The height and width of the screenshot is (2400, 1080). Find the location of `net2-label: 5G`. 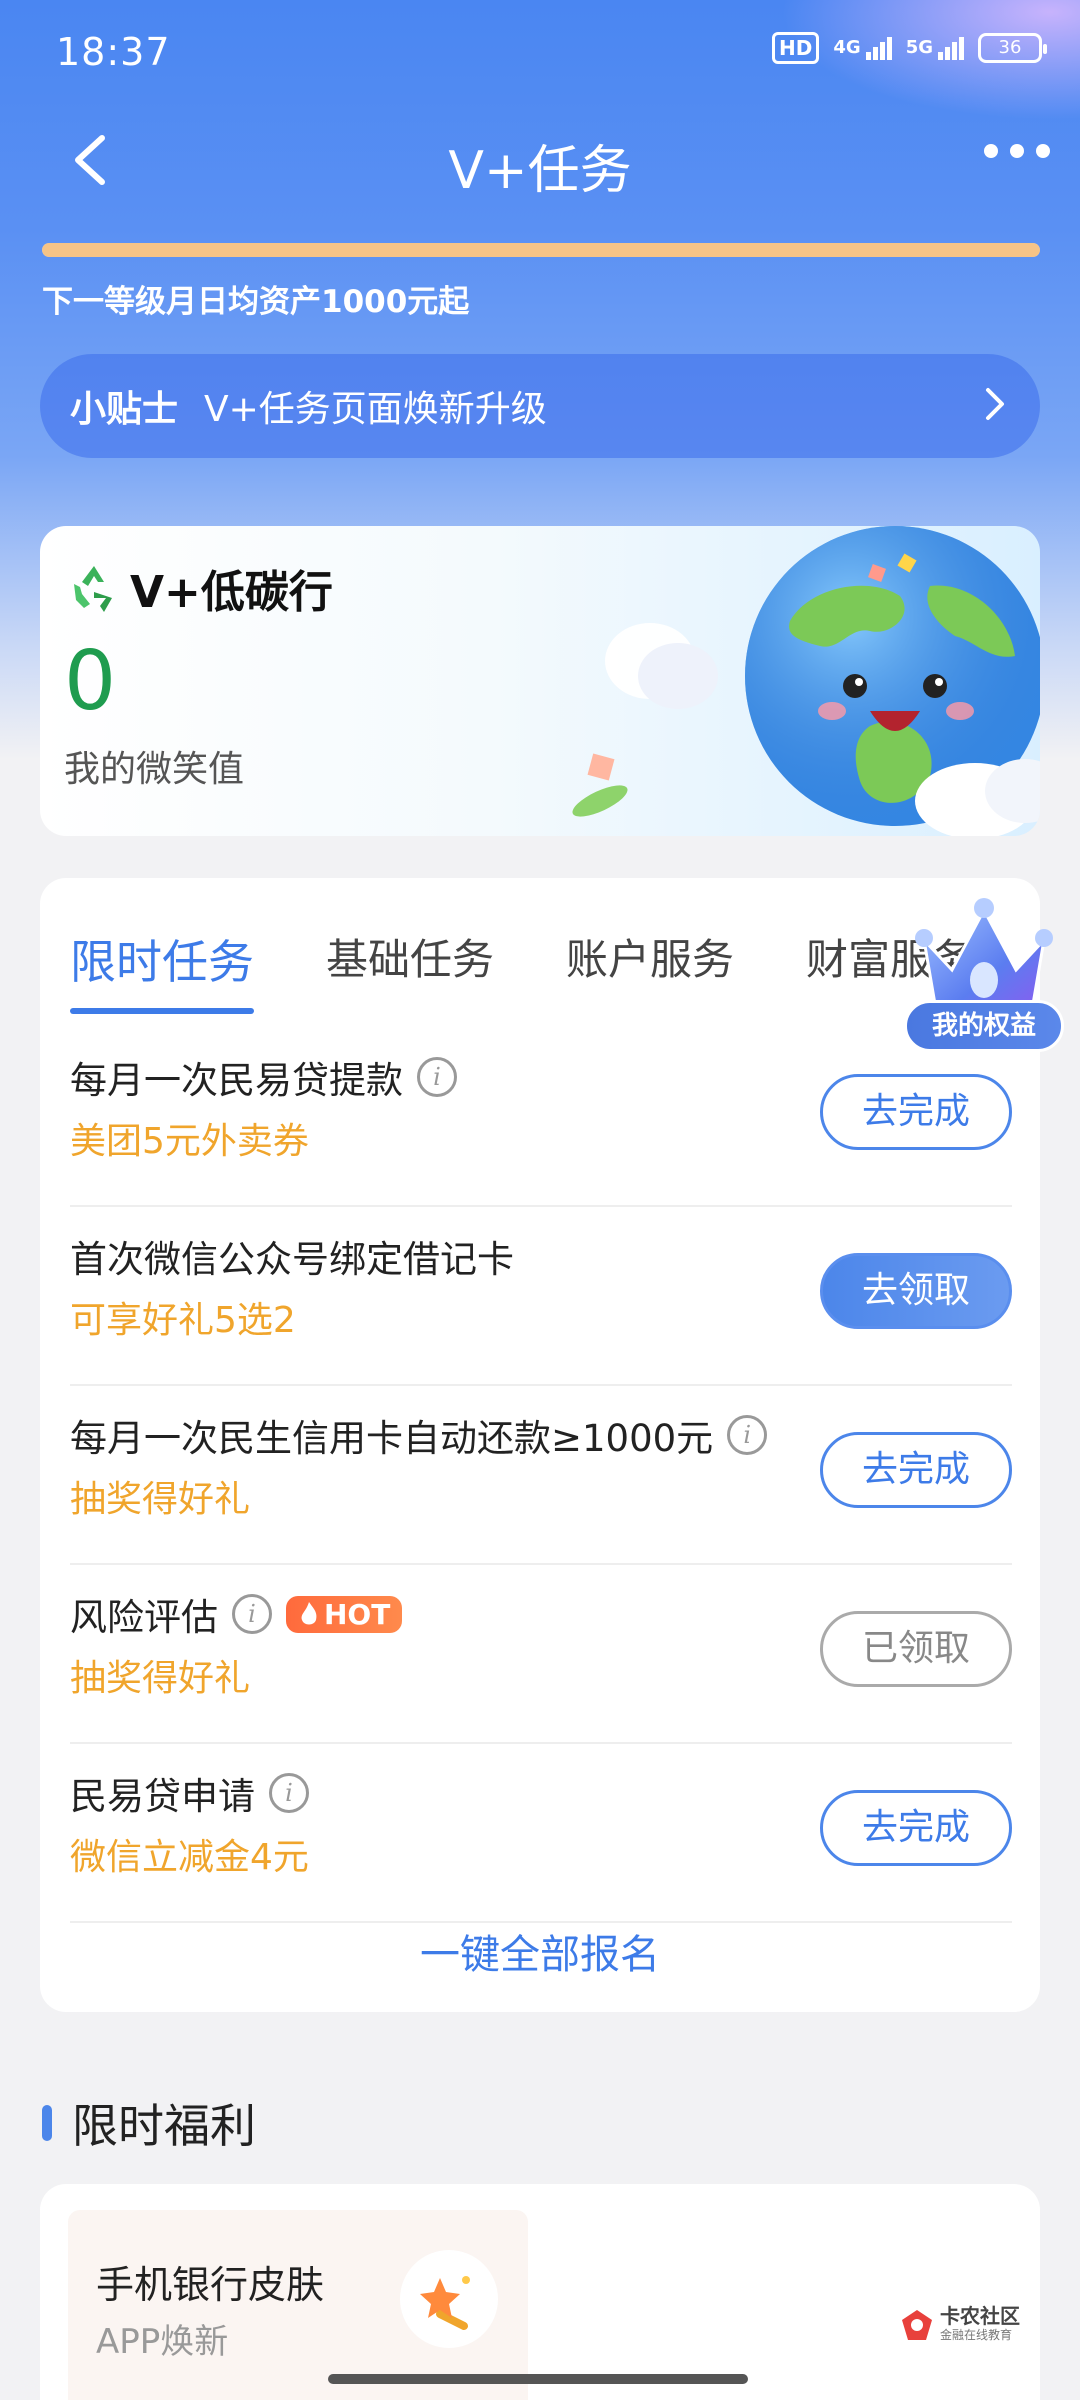

net2-label: 5G is located at coordinates (919, 47).